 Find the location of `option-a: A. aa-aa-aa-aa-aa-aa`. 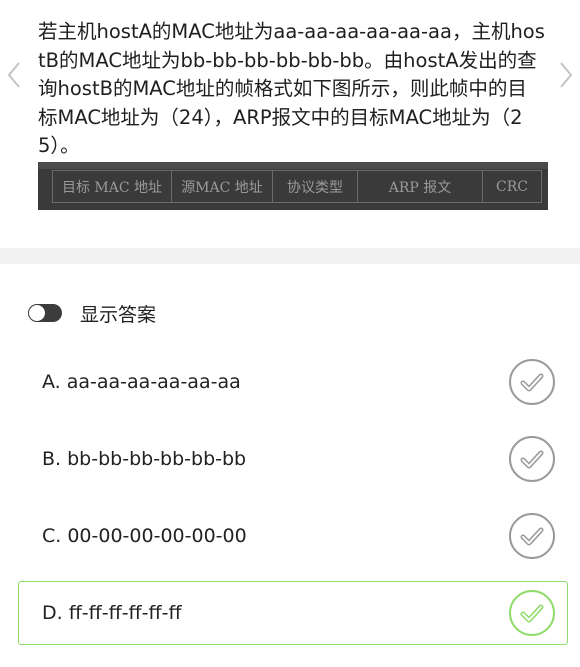

option-a: A. aa-aa-aa-aa-aa-aa is located at coordinates (293, 382).